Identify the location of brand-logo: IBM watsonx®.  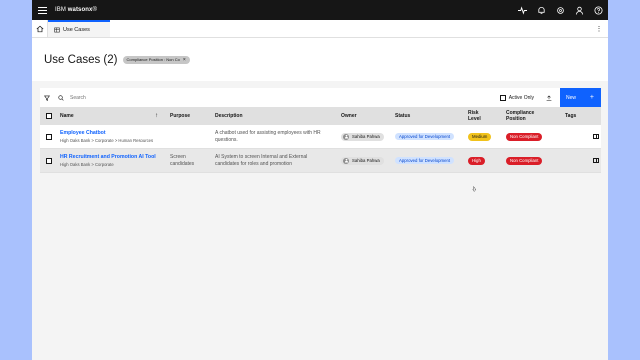
(76, 10).